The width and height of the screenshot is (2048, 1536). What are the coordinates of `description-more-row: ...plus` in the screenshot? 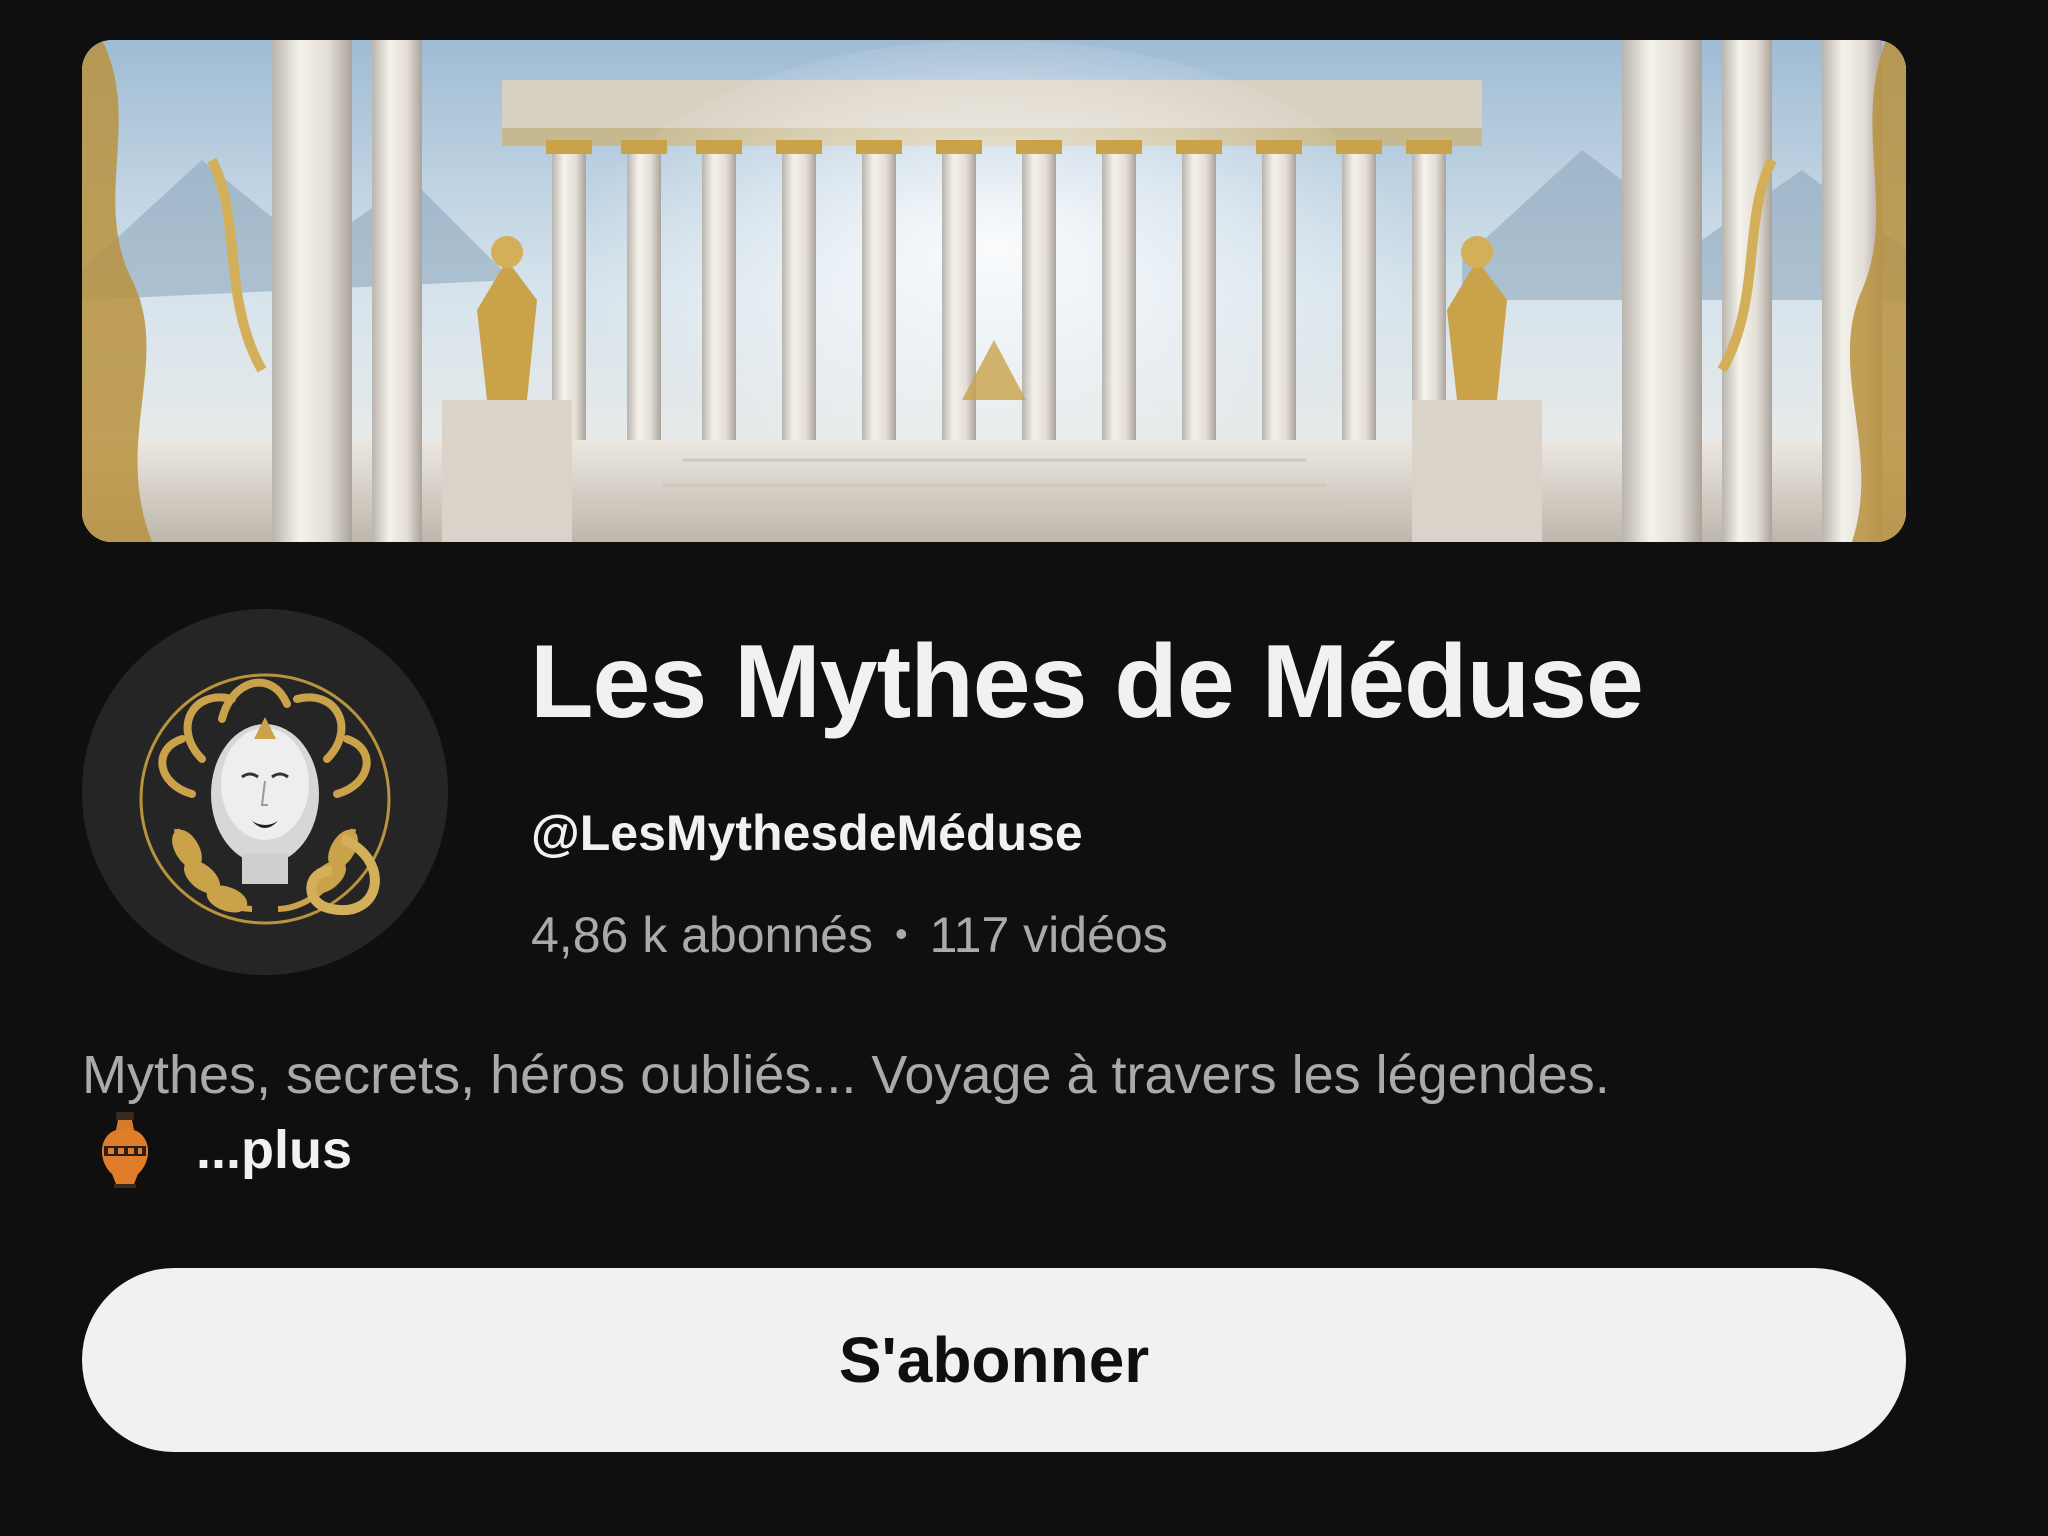 It's located at (222, 1150).